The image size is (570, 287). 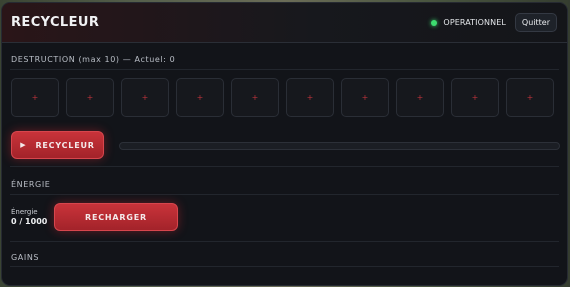 I want to click on recharge-button: RECHARGER, so click(x=116, y=217).